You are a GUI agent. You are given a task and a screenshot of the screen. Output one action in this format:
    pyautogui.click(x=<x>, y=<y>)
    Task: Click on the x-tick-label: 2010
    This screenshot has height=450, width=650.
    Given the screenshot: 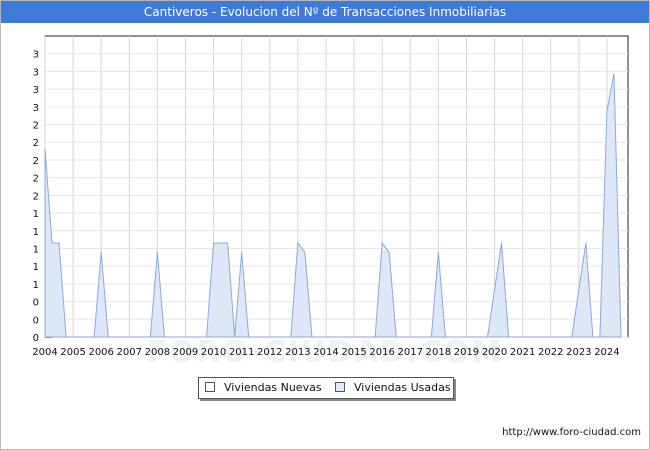 What is the action you would take?
    pyautogui.click(x=213, y=352)
    